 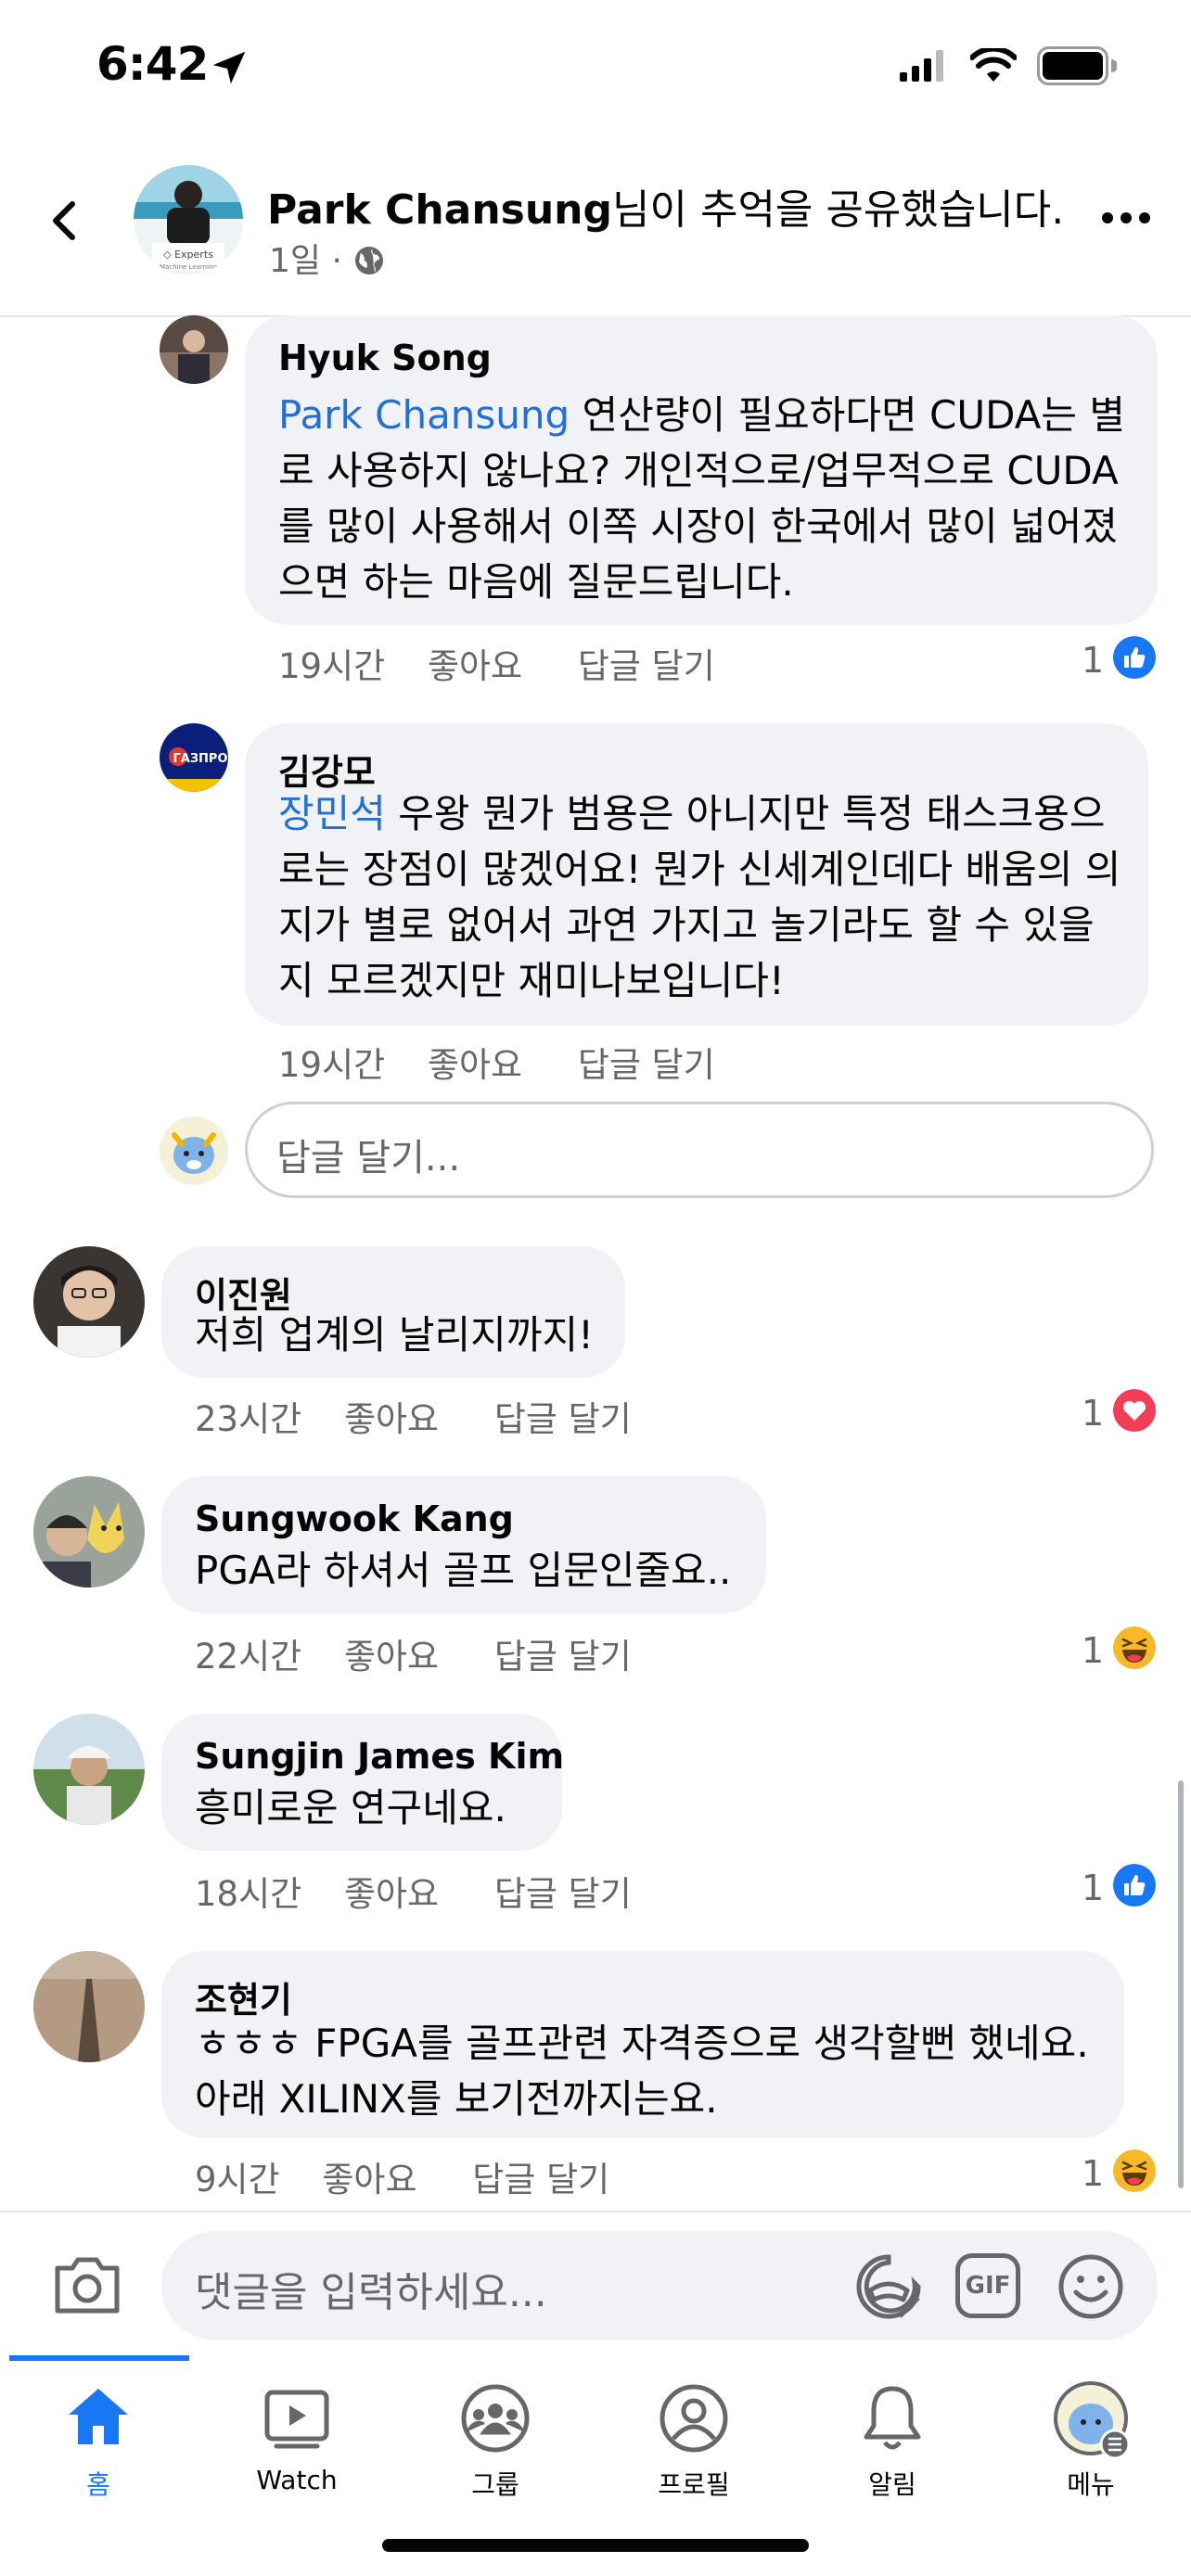 What do you see at coordinates (1091, 2286) in the screenshot?
I see `emoji-icon` at bounding box center [1091, 2286].